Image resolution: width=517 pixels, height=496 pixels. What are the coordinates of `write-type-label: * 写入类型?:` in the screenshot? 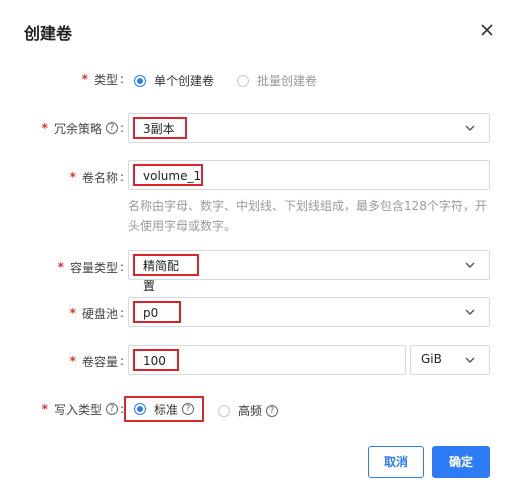 It's located at (82, 409).